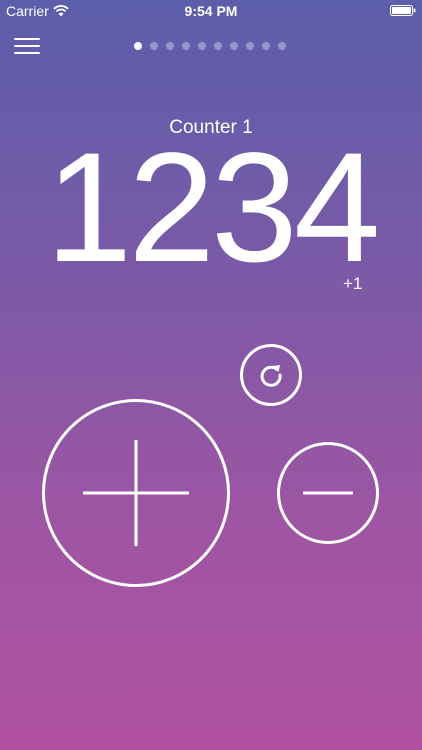 The image size is (422, 750). I want to click on battery-icon, so click(403, 10).